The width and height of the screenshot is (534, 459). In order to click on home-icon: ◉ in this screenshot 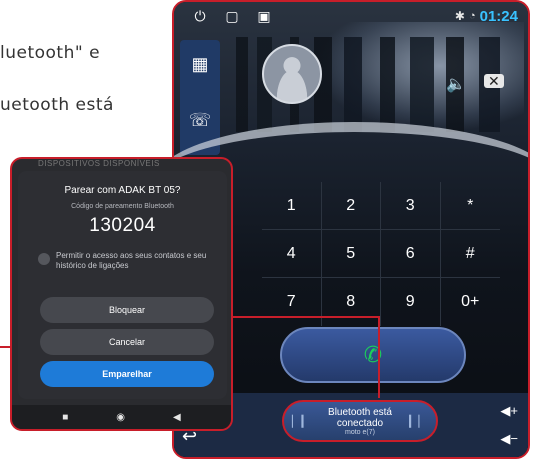, I will do `click(120, 417)`.